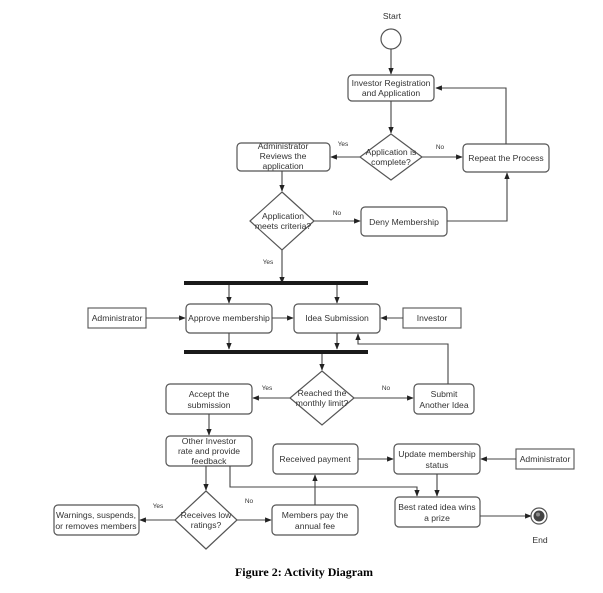 The height and width of the screenshot is (593, 603). I want to click on node-text: Best rated idea wins, so click(436, 507).